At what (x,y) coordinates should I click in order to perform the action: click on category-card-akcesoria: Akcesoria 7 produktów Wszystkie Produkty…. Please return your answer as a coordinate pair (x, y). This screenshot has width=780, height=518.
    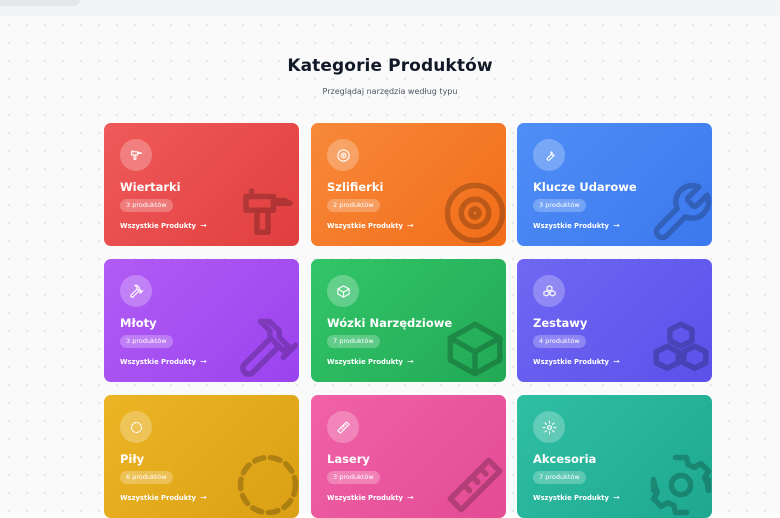
    Looking at the image, I should click on (614, 456).